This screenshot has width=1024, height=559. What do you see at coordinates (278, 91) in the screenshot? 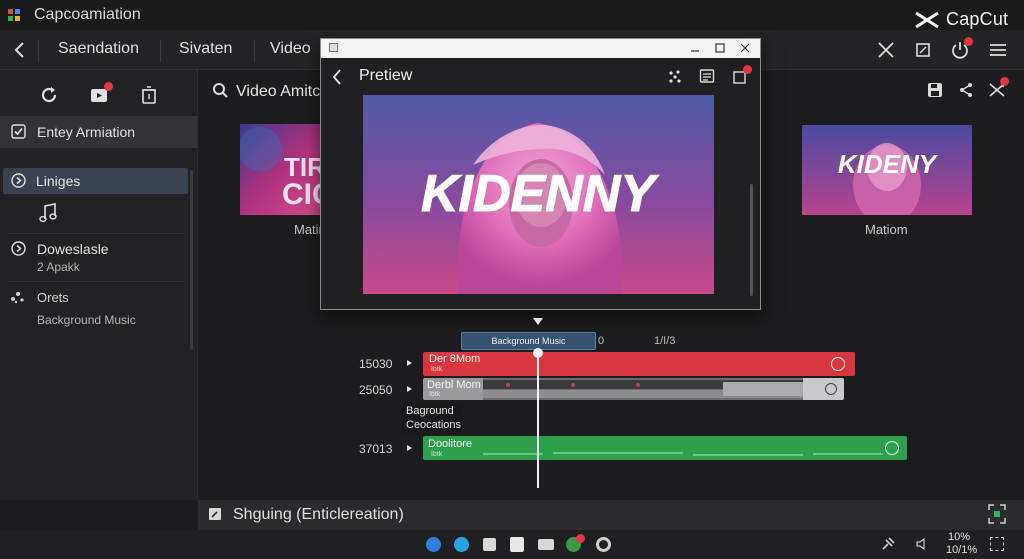
I see `media-title: Video Amitc` at bounding box center [278, 91].